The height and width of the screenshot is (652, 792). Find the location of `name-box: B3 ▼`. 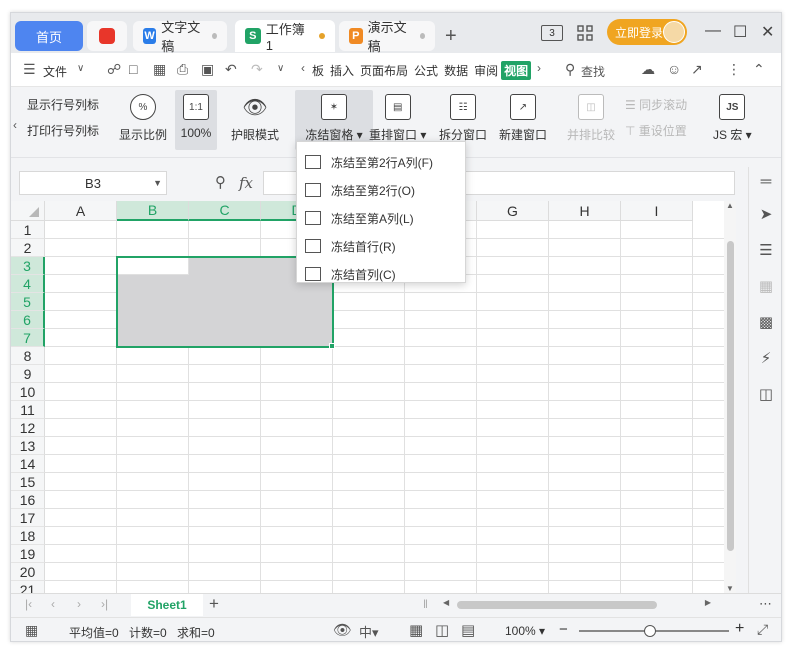

name-box: B3 ▼ is located at coordinates (93, 183).